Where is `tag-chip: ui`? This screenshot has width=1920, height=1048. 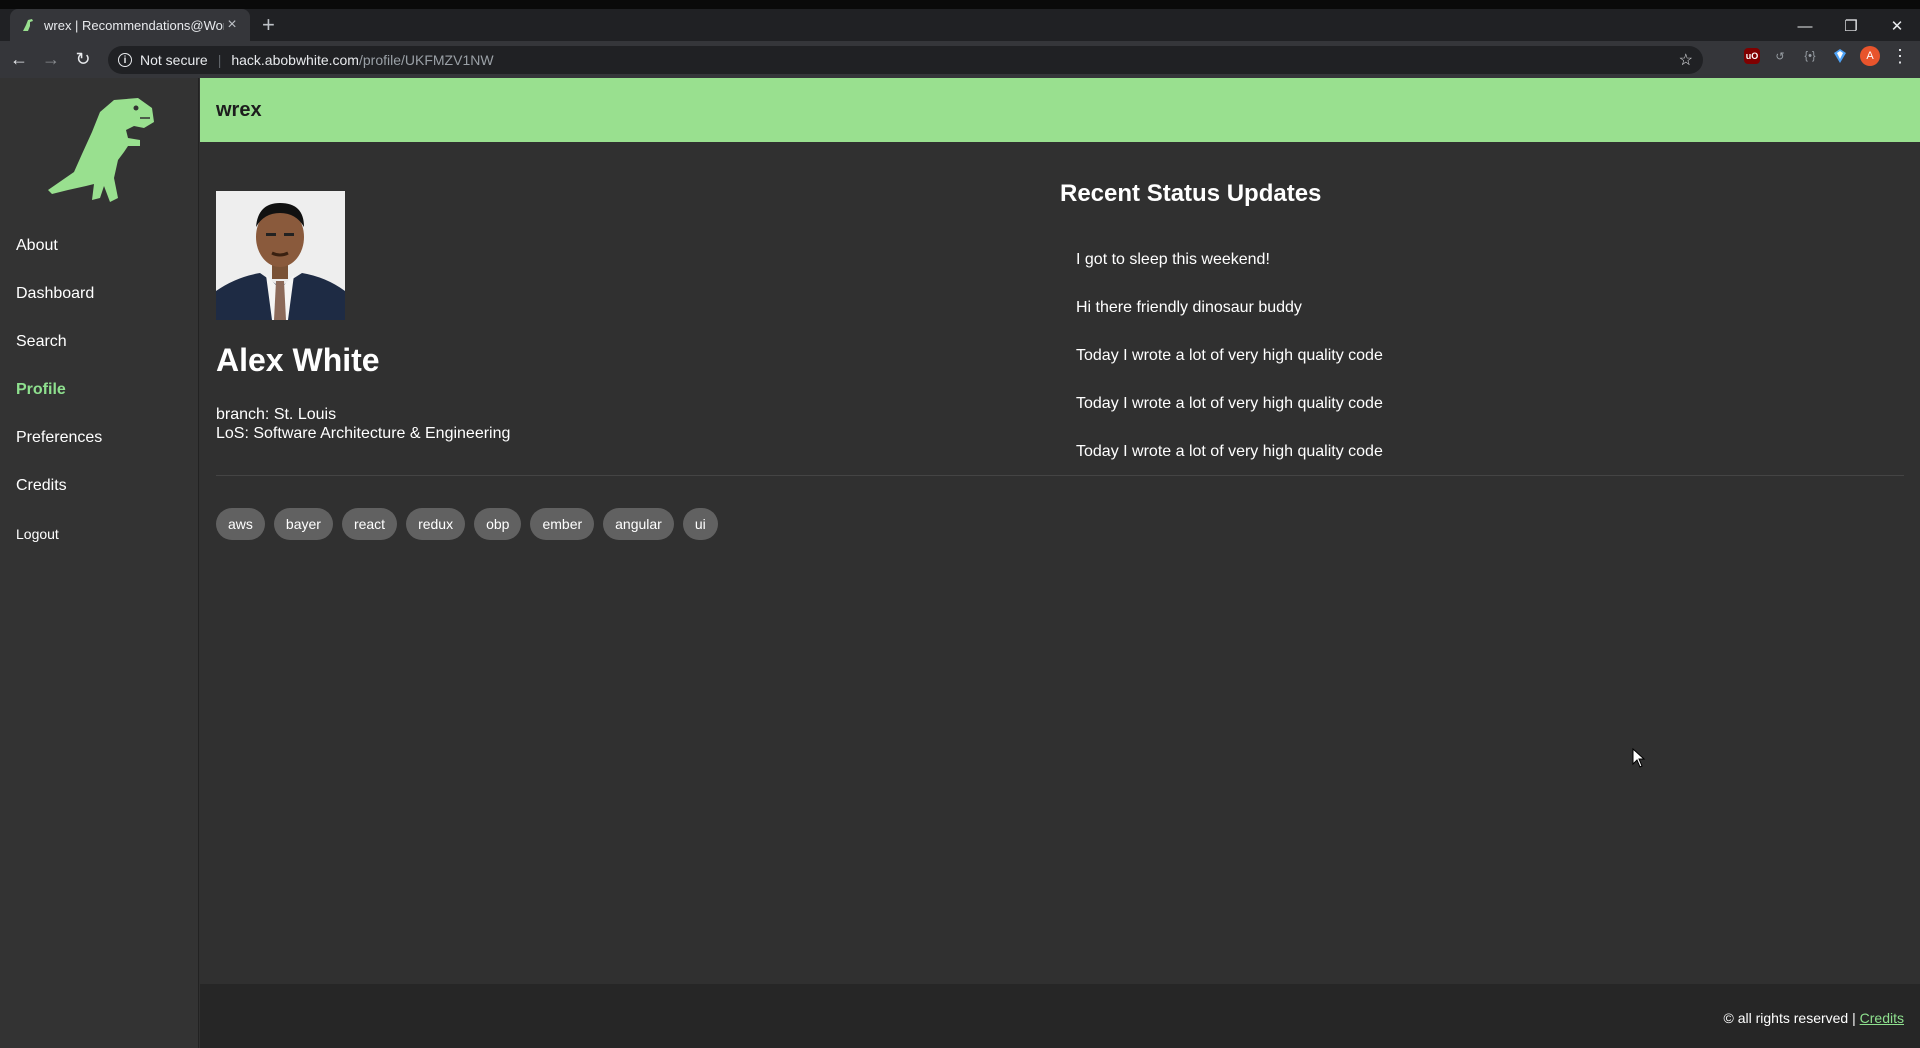
tag-chip: ui is located at coordinates (700, 524).